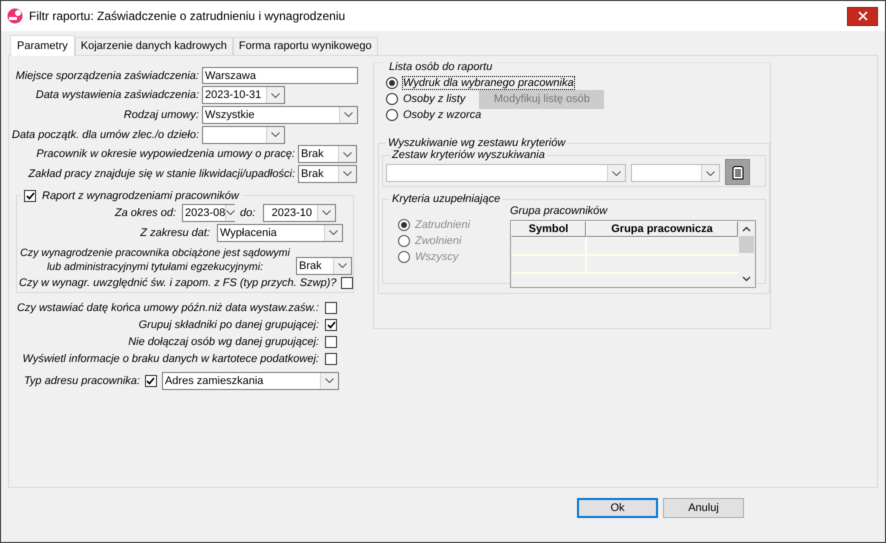 The width and height of the screenshot is (886, 543). Describe the element at coordinates (223, 342) in the screenshot. I see `option-label: Nie dołączaj osób wg danej grupującej:` at that location.